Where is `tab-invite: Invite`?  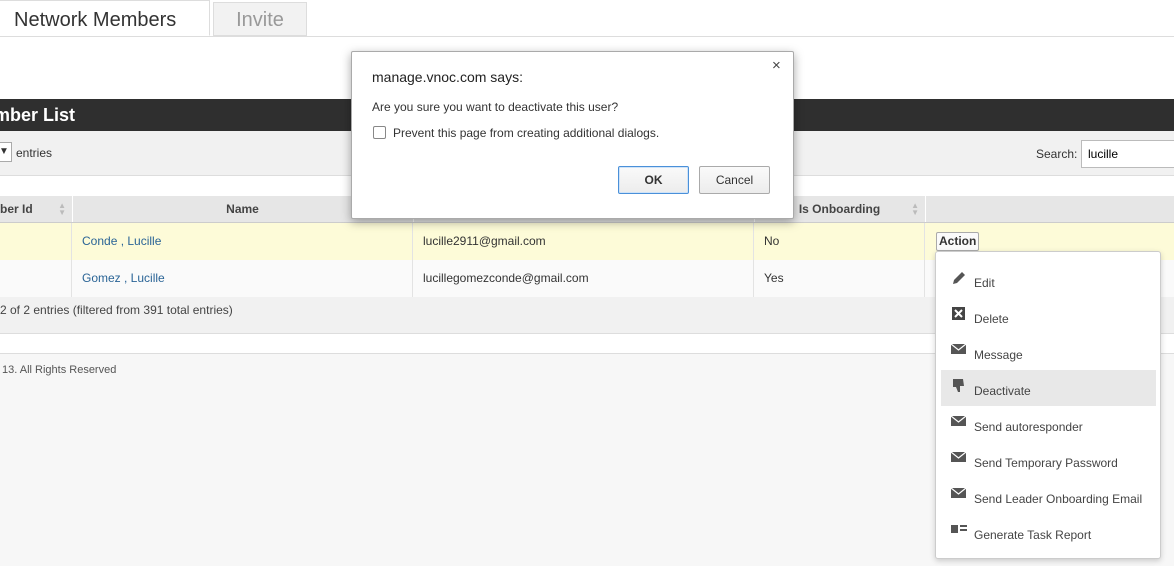 tab-invite: Invite is located at coordinates (260, 19).